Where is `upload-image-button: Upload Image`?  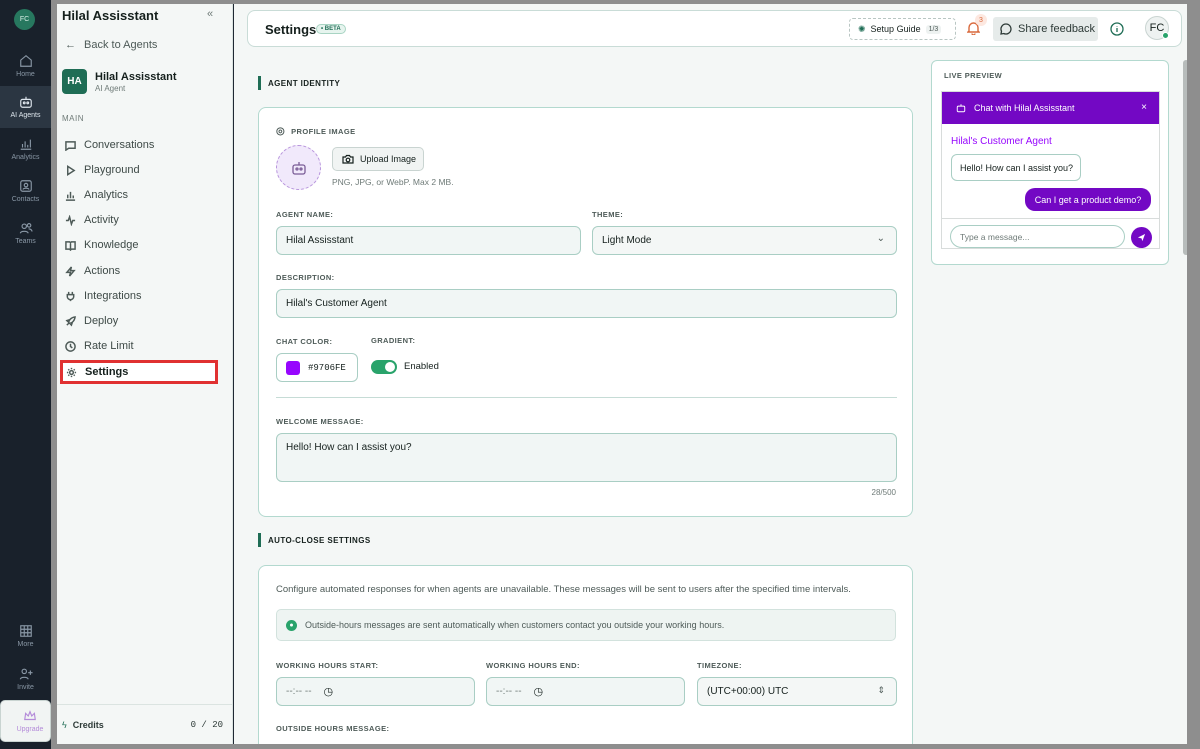
upload-image-button: Upload Image is located at coordinates (378, 159).